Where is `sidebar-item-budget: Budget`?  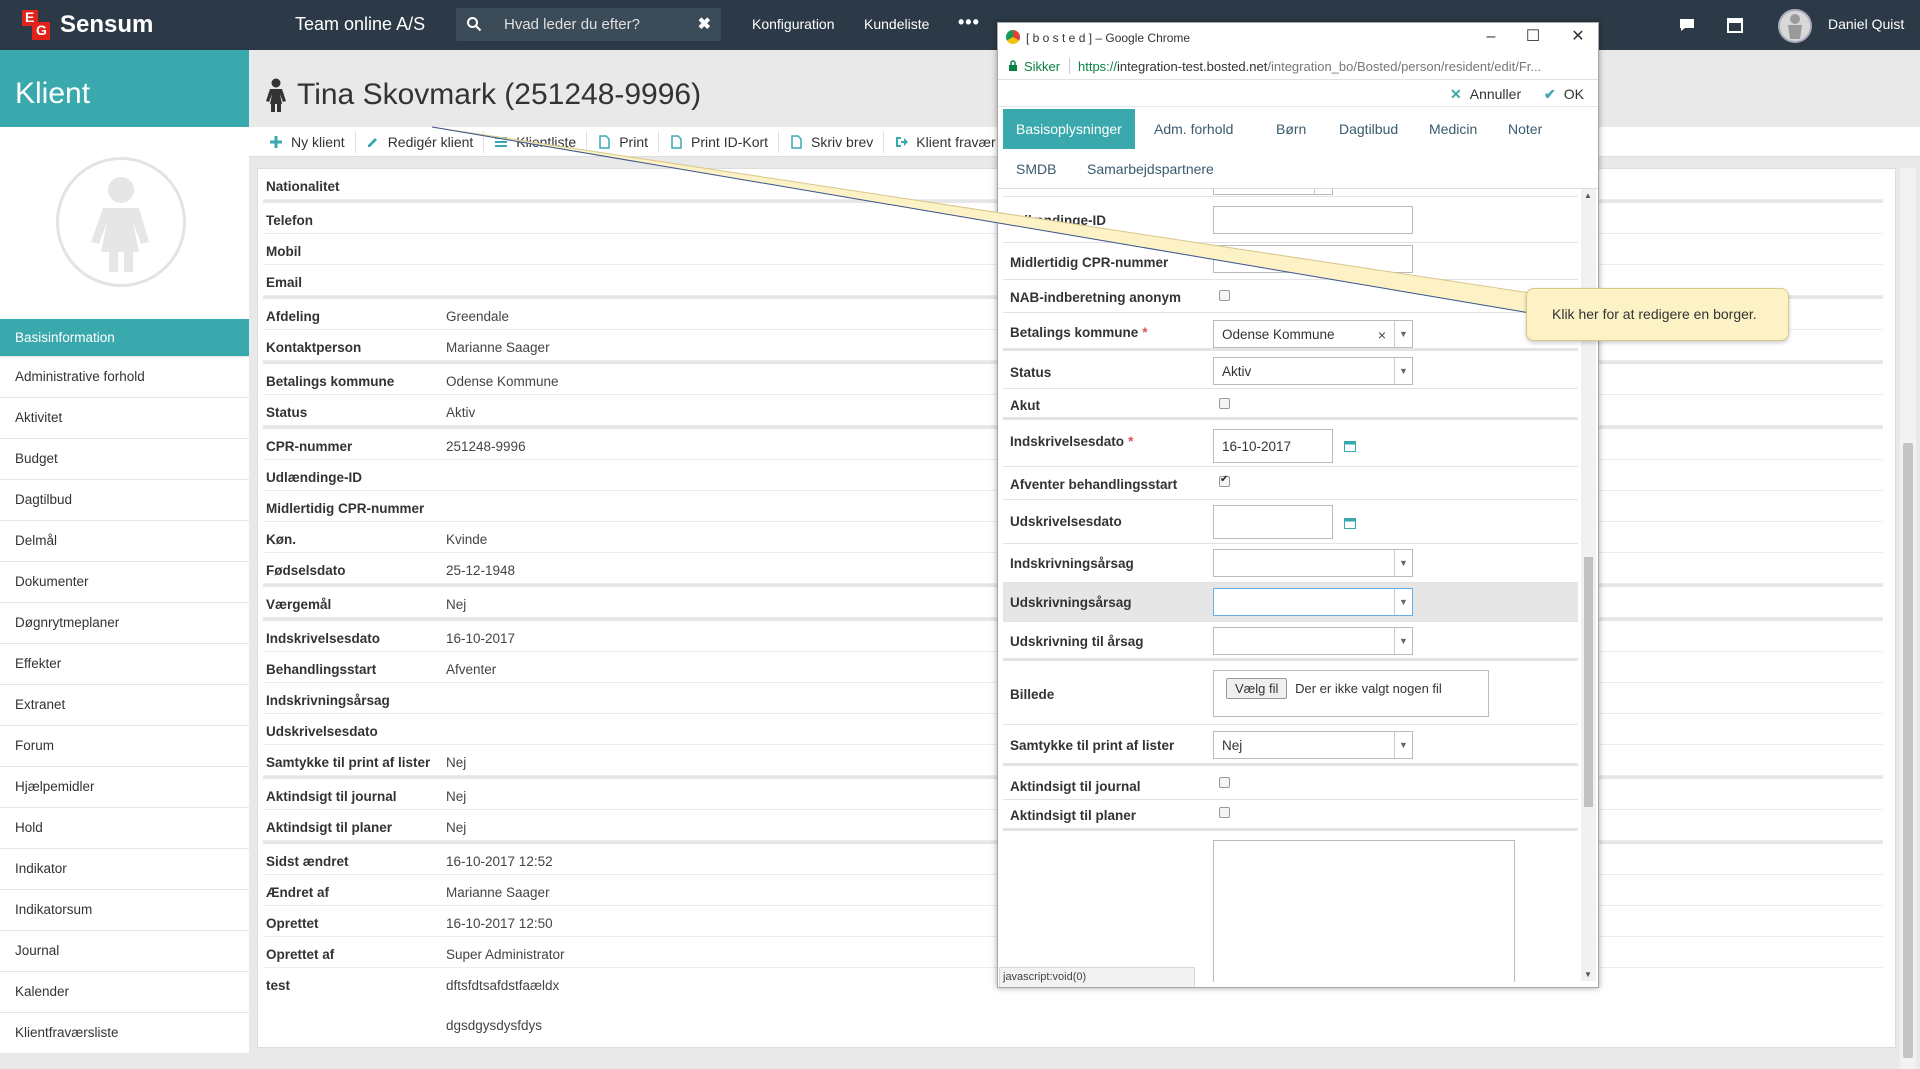 sidebar-item-budget: Budget is located at coordinates (124, 459).